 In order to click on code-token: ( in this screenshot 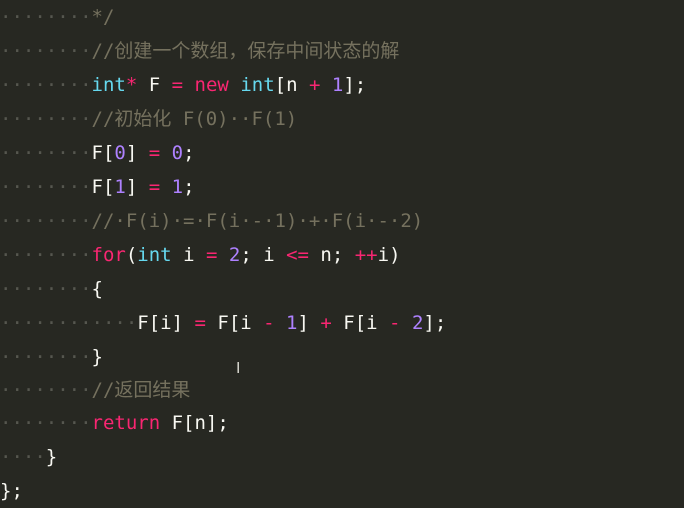, I will do `click(131, 255)`.